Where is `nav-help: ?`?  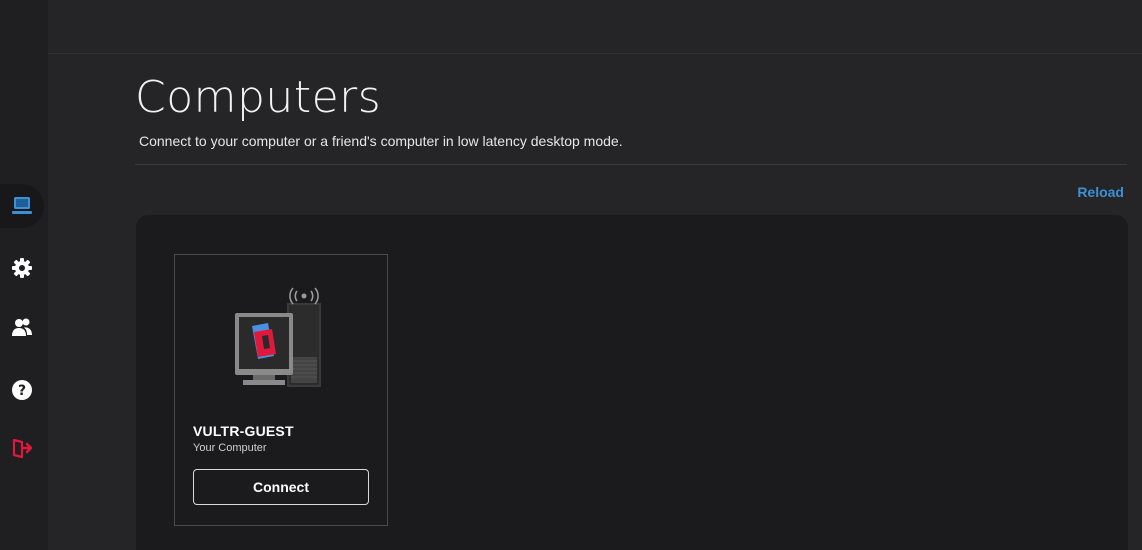 nav-help: ? is located at coordinates (22, 390).